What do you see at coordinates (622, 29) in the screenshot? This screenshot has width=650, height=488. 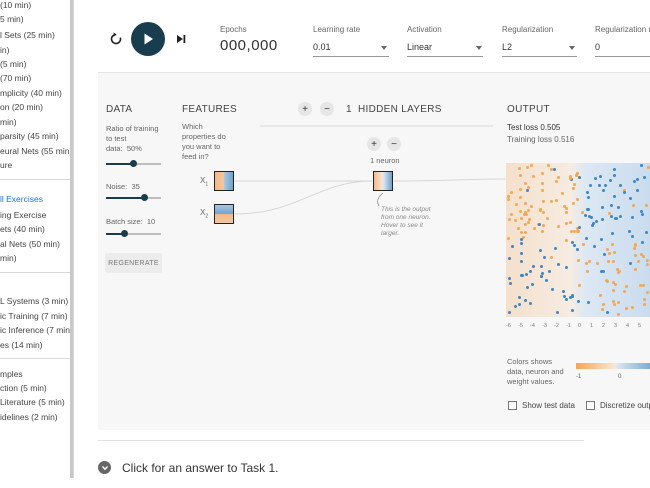 I see `regularization-rate-label: Regularization rate` at bounding box center [622, 29].